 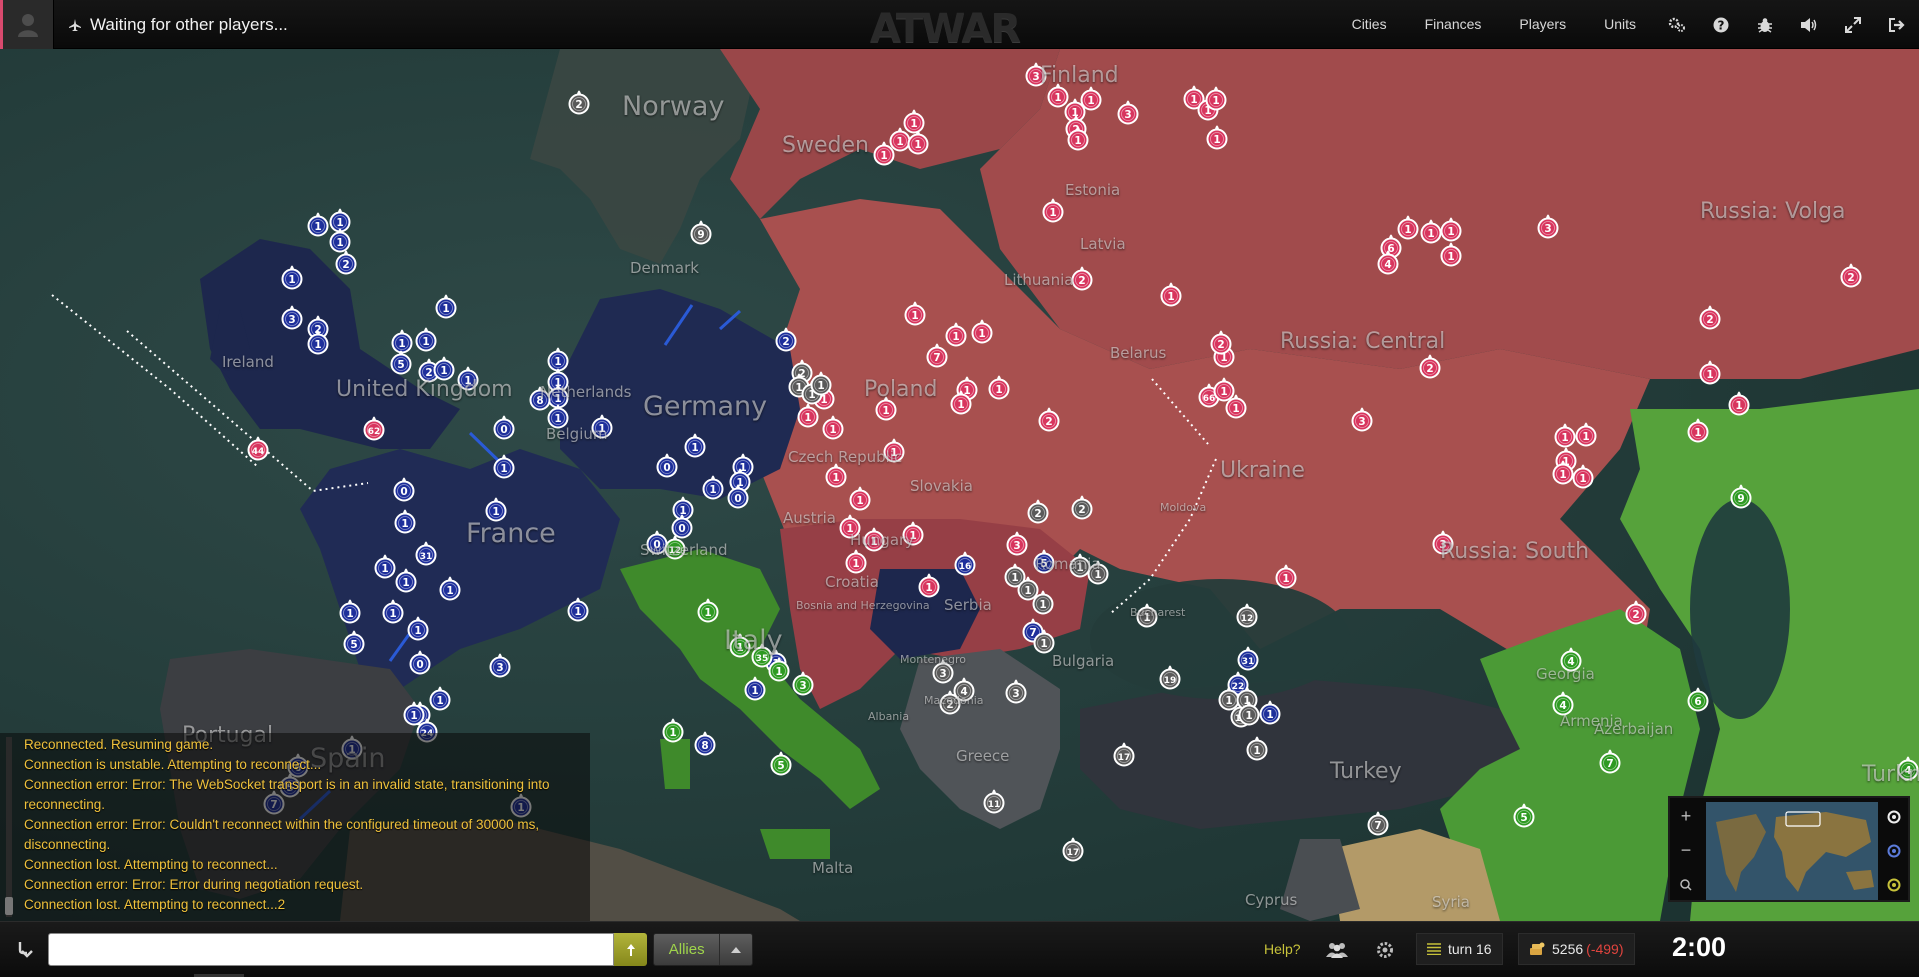 What do you see at coordinates (426, 557) in the screenshot?
I see `unit-count: 31` at bounding box center [426, 557].